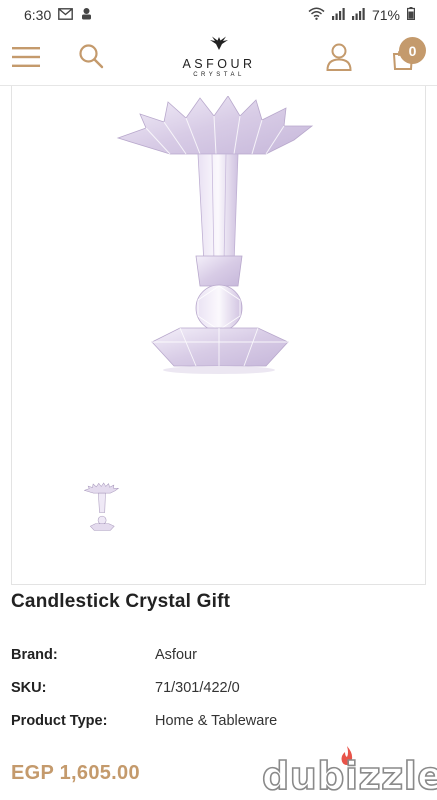 This screenshot has height=800, width=437. Describe the element at coordinates (86, 15) in the screenshot. I see `notification-icon` at that location.